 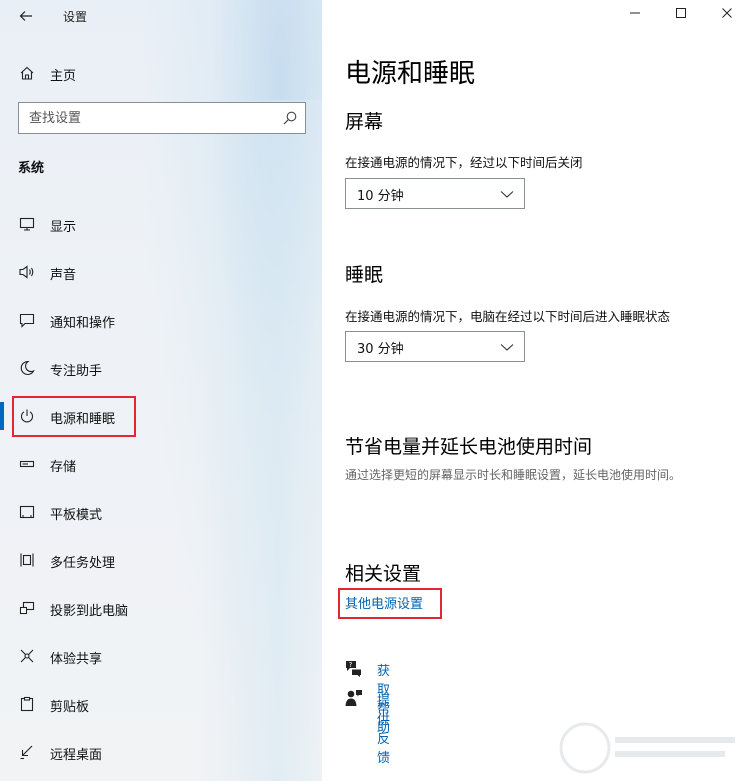 I want to click on back-arrow-icon, so click(x=25, y=16).